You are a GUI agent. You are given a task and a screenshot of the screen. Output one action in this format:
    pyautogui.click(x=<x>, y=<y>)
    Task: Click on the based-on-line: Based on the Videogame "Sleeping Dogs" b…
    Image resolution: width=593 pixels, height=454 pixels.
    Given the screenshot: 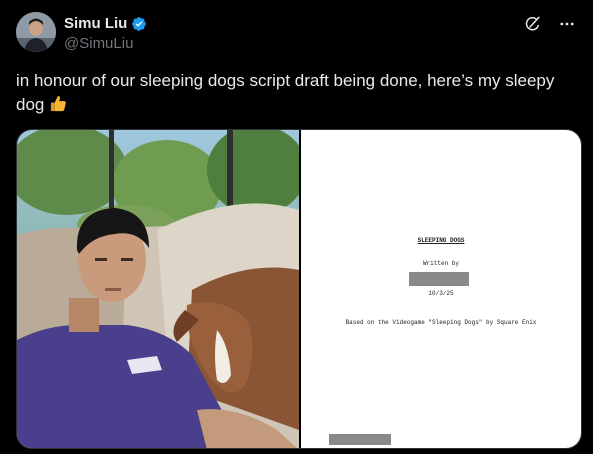 What is the action you would take?
    pyautogui.click(x=441, y=322)
    